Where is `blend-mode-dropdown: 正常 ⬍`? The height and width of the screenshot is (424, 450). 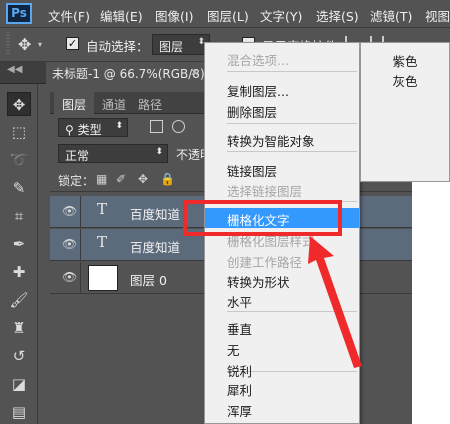
blend-mode-dropdown: 正常 ⬍ is located at coordinates (113, 153).